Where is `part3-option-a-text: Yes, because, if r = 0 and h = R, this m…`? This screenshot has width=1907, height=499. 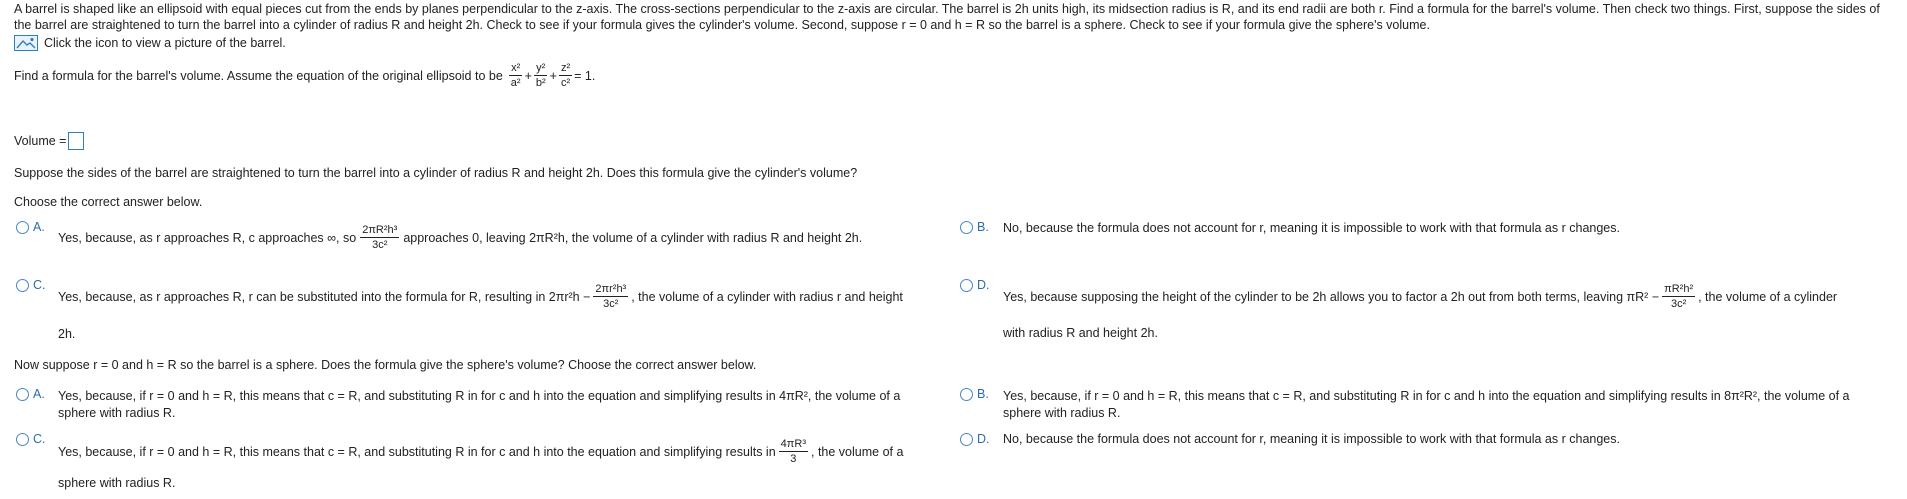
part3-option-a-text: Yes, because, if r = 0 and h = R, this m… is located at coordinates (479, 396).